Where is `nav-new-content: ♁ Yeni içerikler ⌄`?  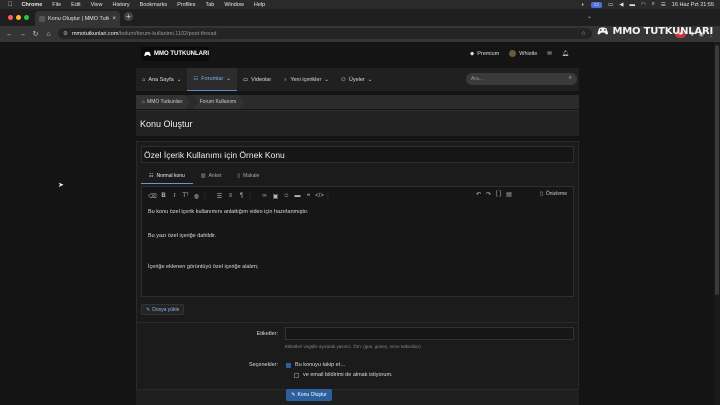
nav-new-content: ♁ Yeni içerikler ⌄ is located at coordinates (306, 79).